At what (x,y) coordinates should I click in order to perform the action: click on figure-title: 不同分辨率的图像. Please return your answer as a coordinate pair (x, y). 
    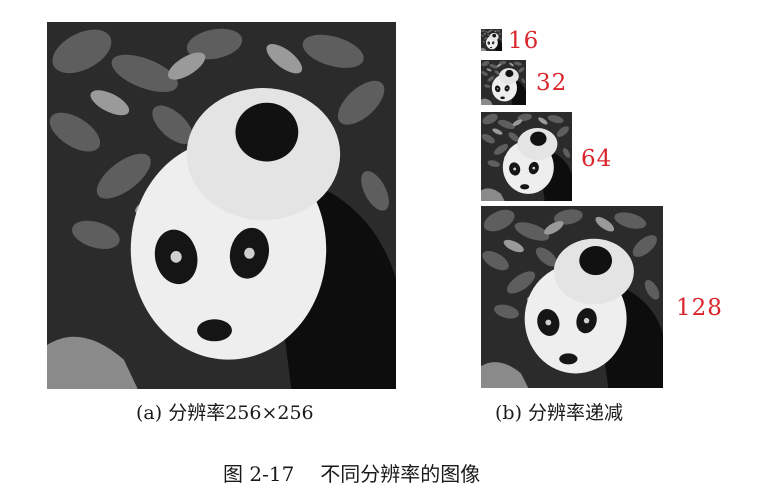
    Looking at the image, I should click on (400, 474).